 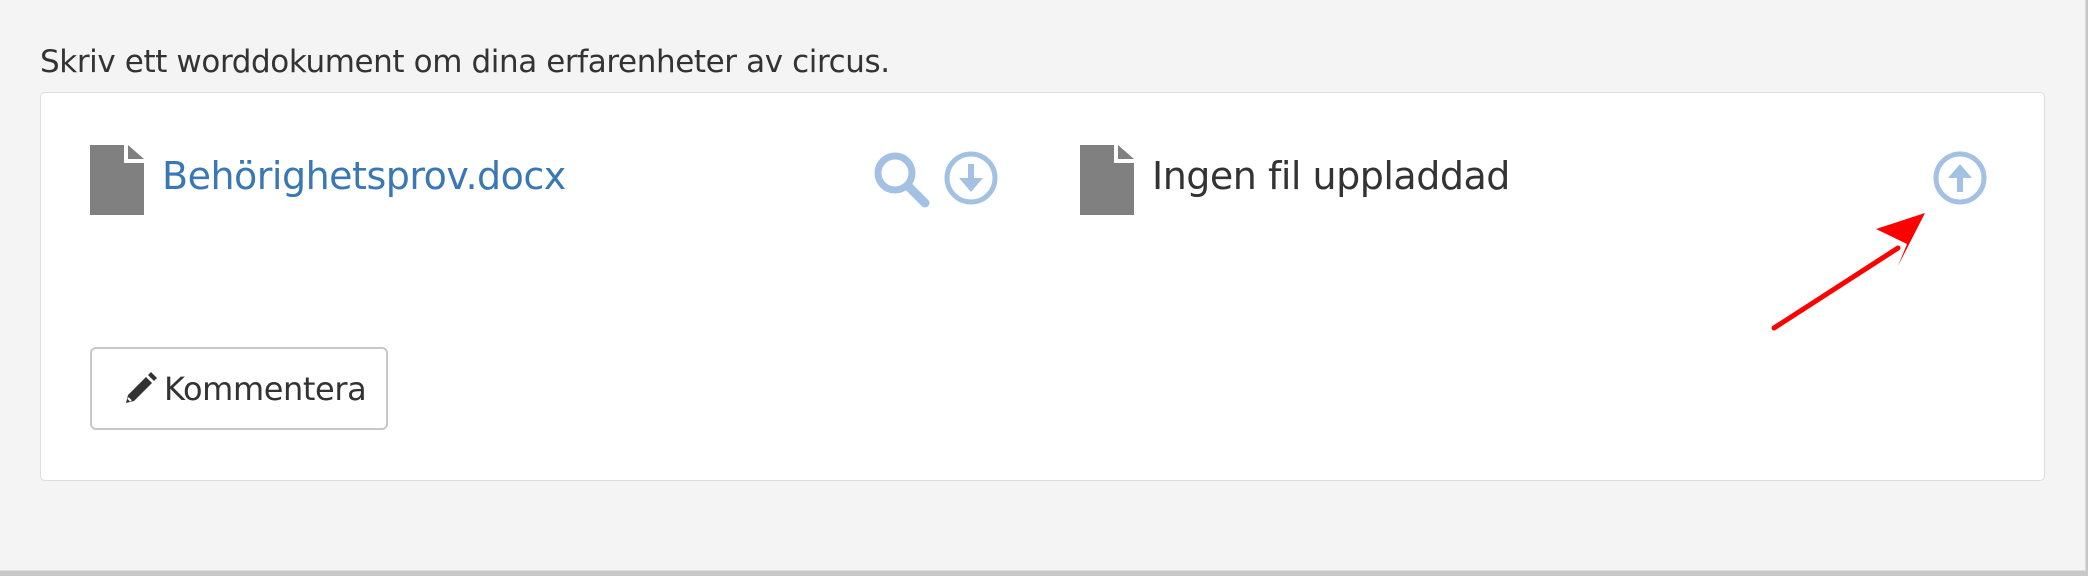 I want to click on search-icon, so click(x=902, y=180).